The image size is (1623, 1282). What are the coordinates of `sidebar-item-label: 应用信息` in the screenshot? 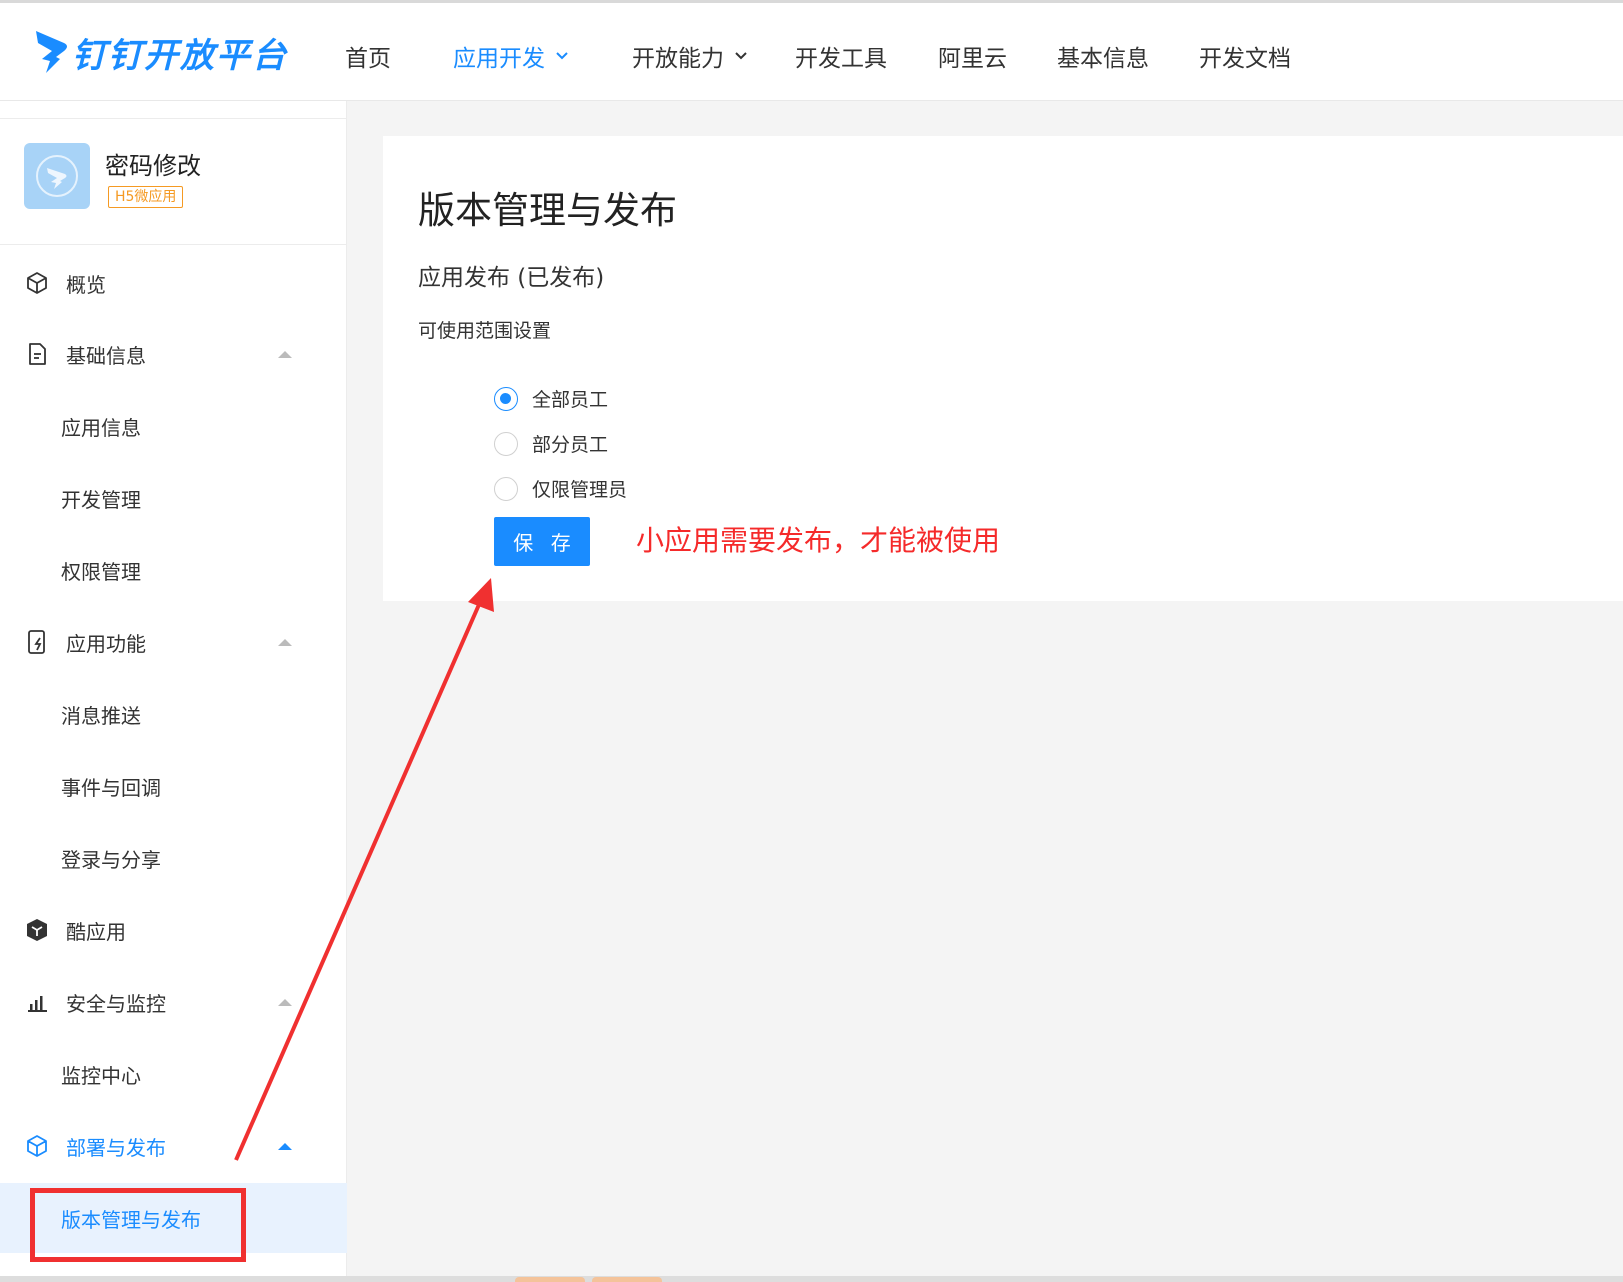 It's located at (101, 427).